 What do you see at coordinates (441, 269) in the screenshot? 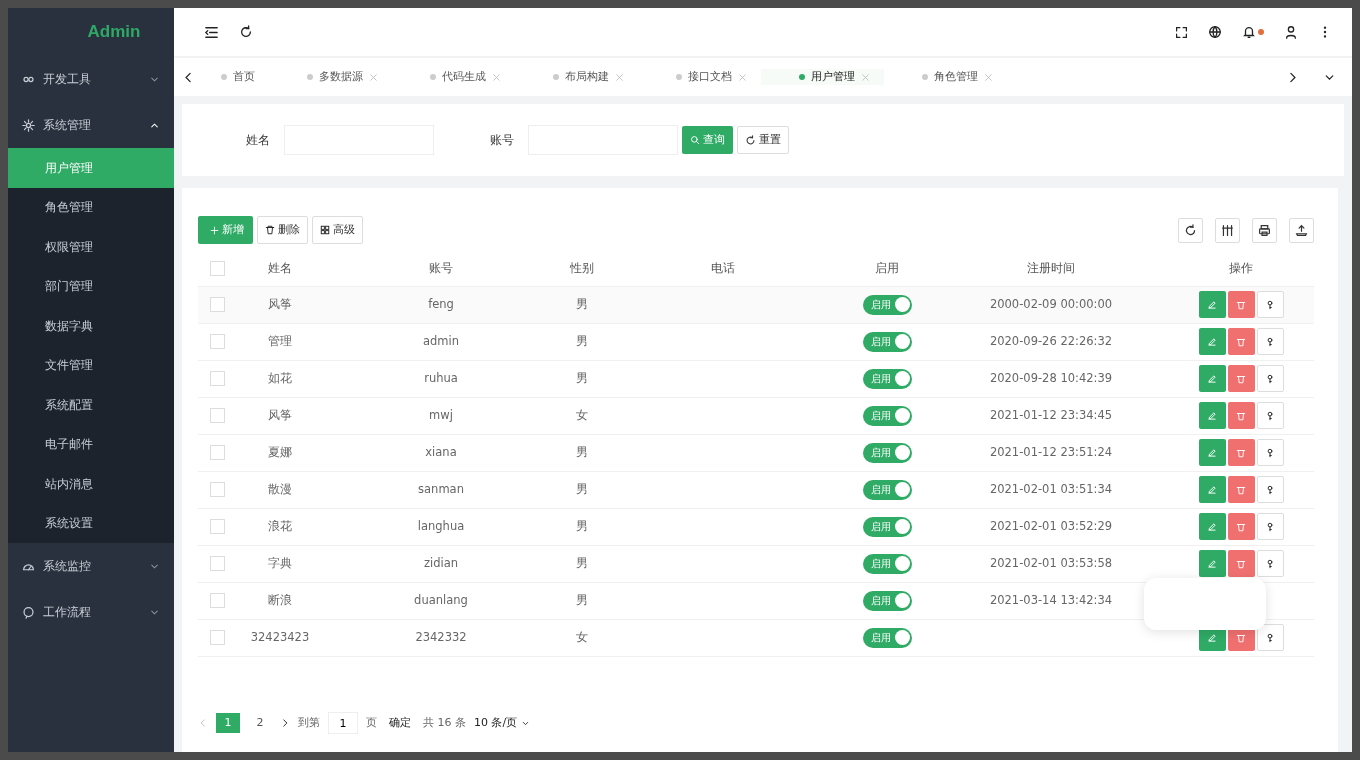
I see `column-header: 账号` at bounding box center [441, 269].